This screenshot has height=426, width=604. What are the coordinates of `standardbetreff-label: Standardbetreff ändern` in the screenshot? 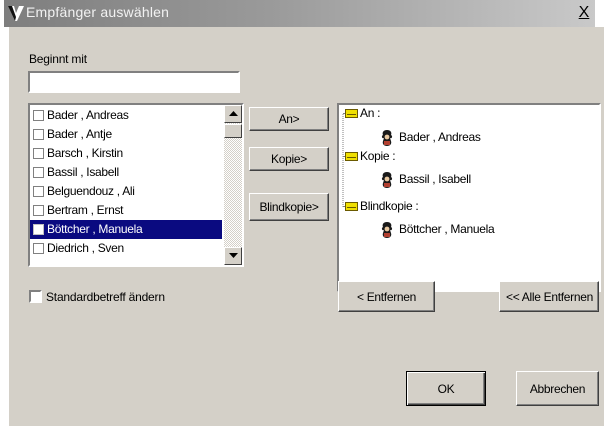 It's located at (105, 297).